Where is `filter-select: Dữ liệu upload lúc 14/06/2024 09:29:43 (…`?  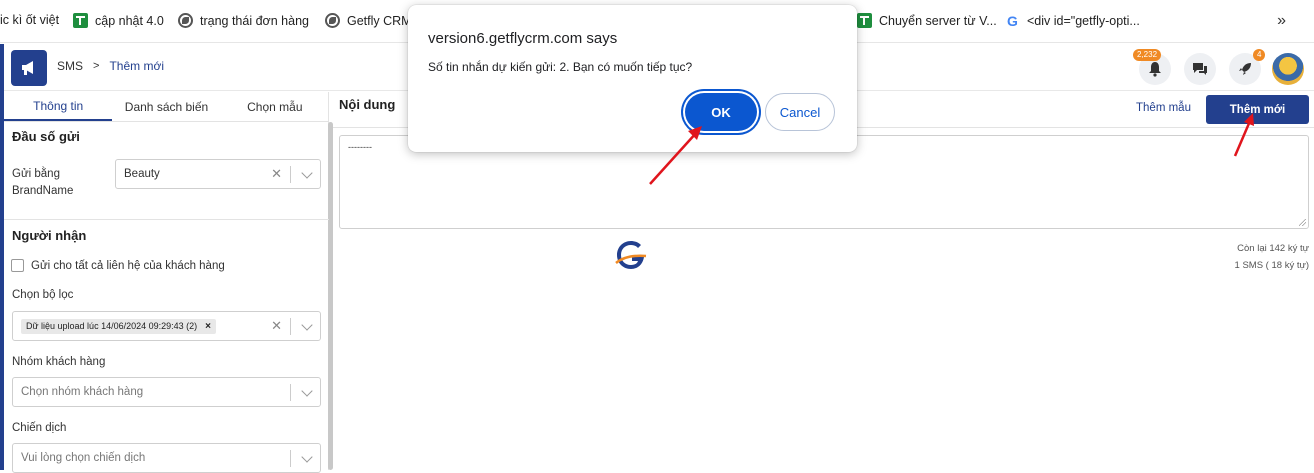
filter-select: Dữ liệu upload lúc 14/06/2024 09:29:43 (… is located at coordinates (166, 326).